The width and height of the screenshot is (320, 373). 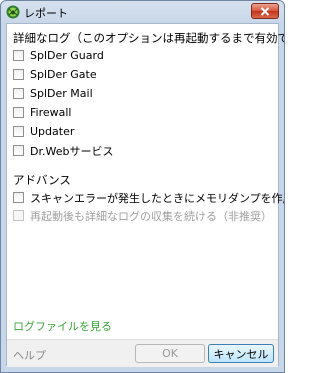 I want to click on checkbox-label: Firewall, so click(x=51, y=112).